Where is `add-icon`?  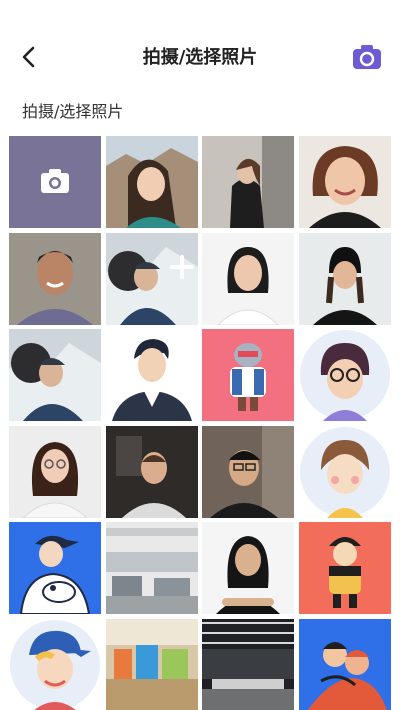
add-icon is located at coordinates (182, 267).